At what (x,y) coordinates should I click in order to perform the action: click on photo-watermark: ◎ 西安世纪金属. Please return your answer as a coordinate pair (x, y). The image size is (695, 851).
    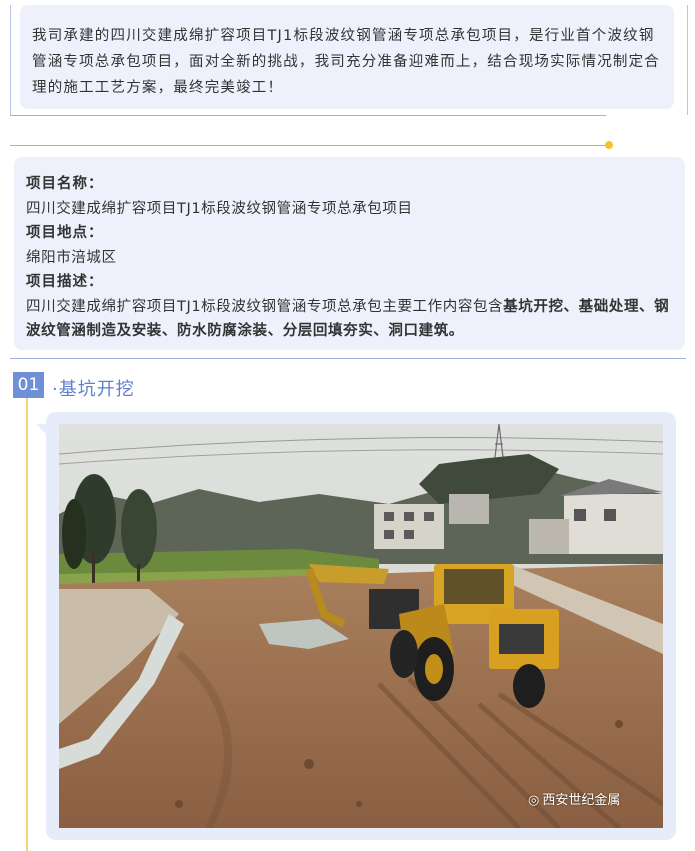
    Looking at the image, I should click on (574, 798).